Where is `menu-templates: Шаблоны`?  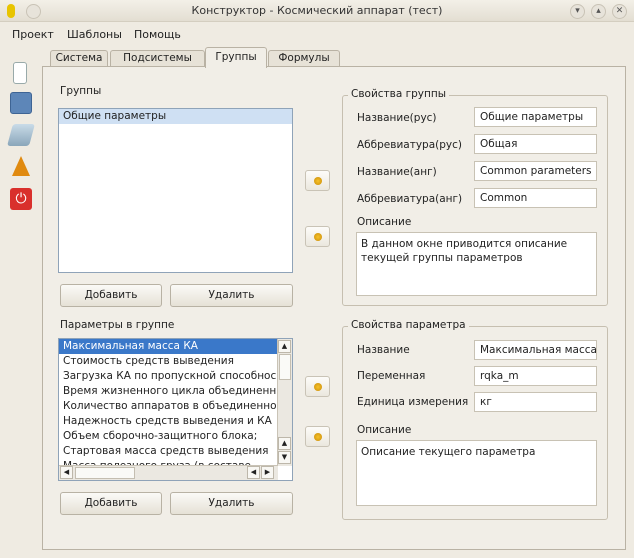 menu-templates: Шаблоны is located at coordinates (94, 34).